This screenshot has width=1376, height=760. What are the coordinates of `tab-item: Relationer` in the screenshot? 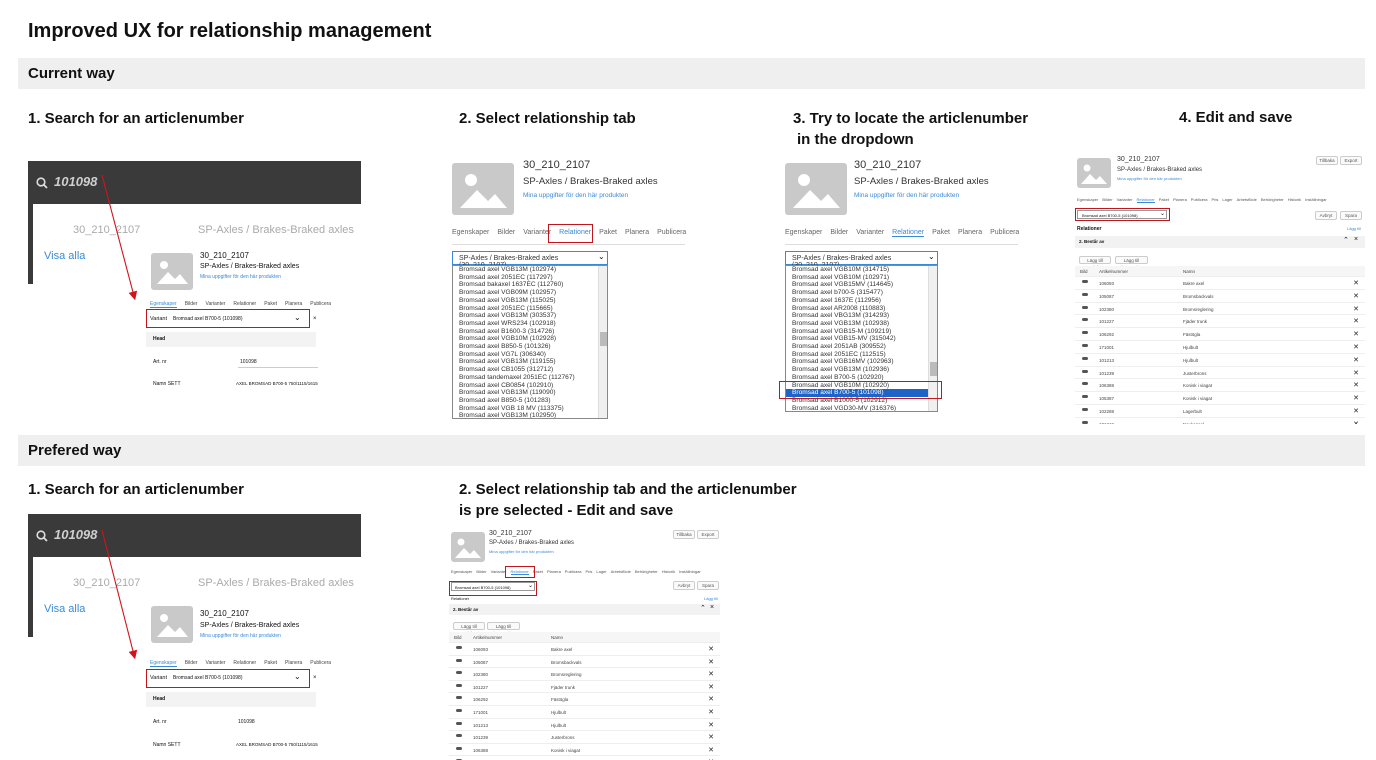 It's located at (1145, 200).